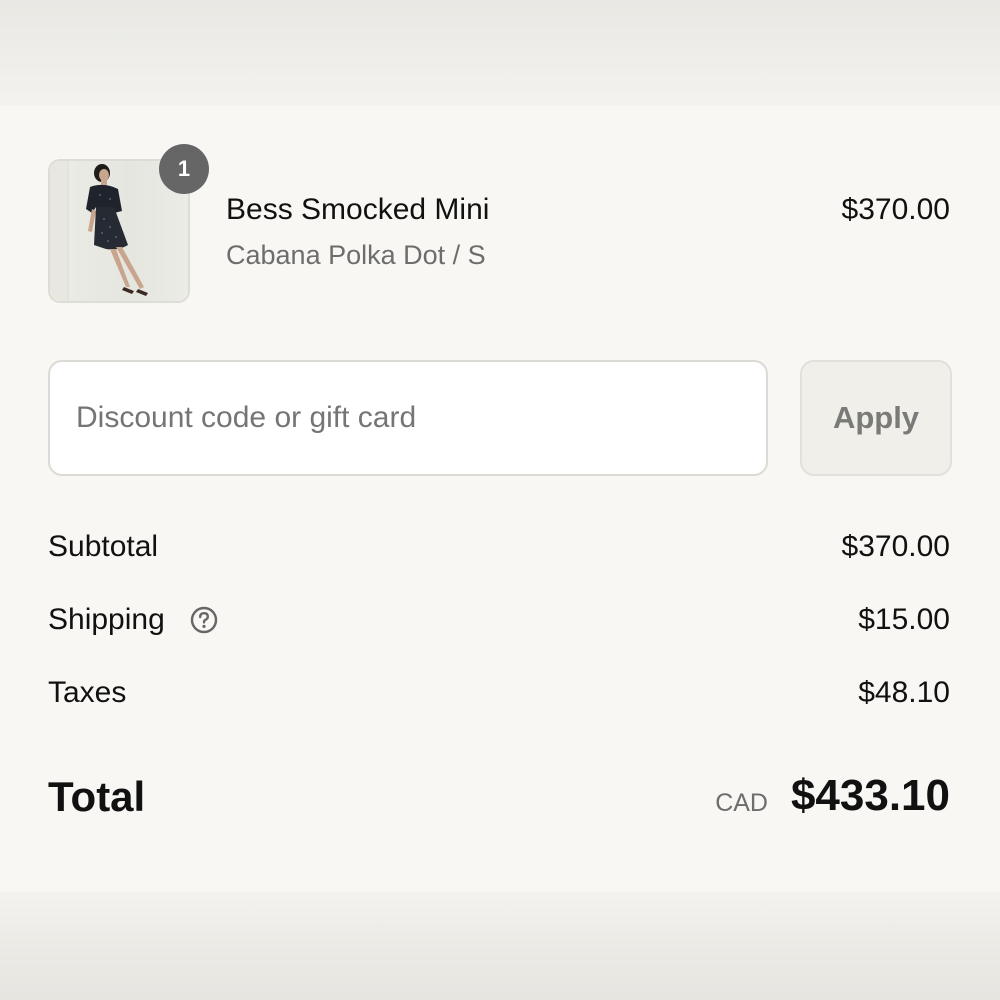 This screenshot has height=1000, width=1000. I want to click on quantity-badge: 1, so click(184, 169).